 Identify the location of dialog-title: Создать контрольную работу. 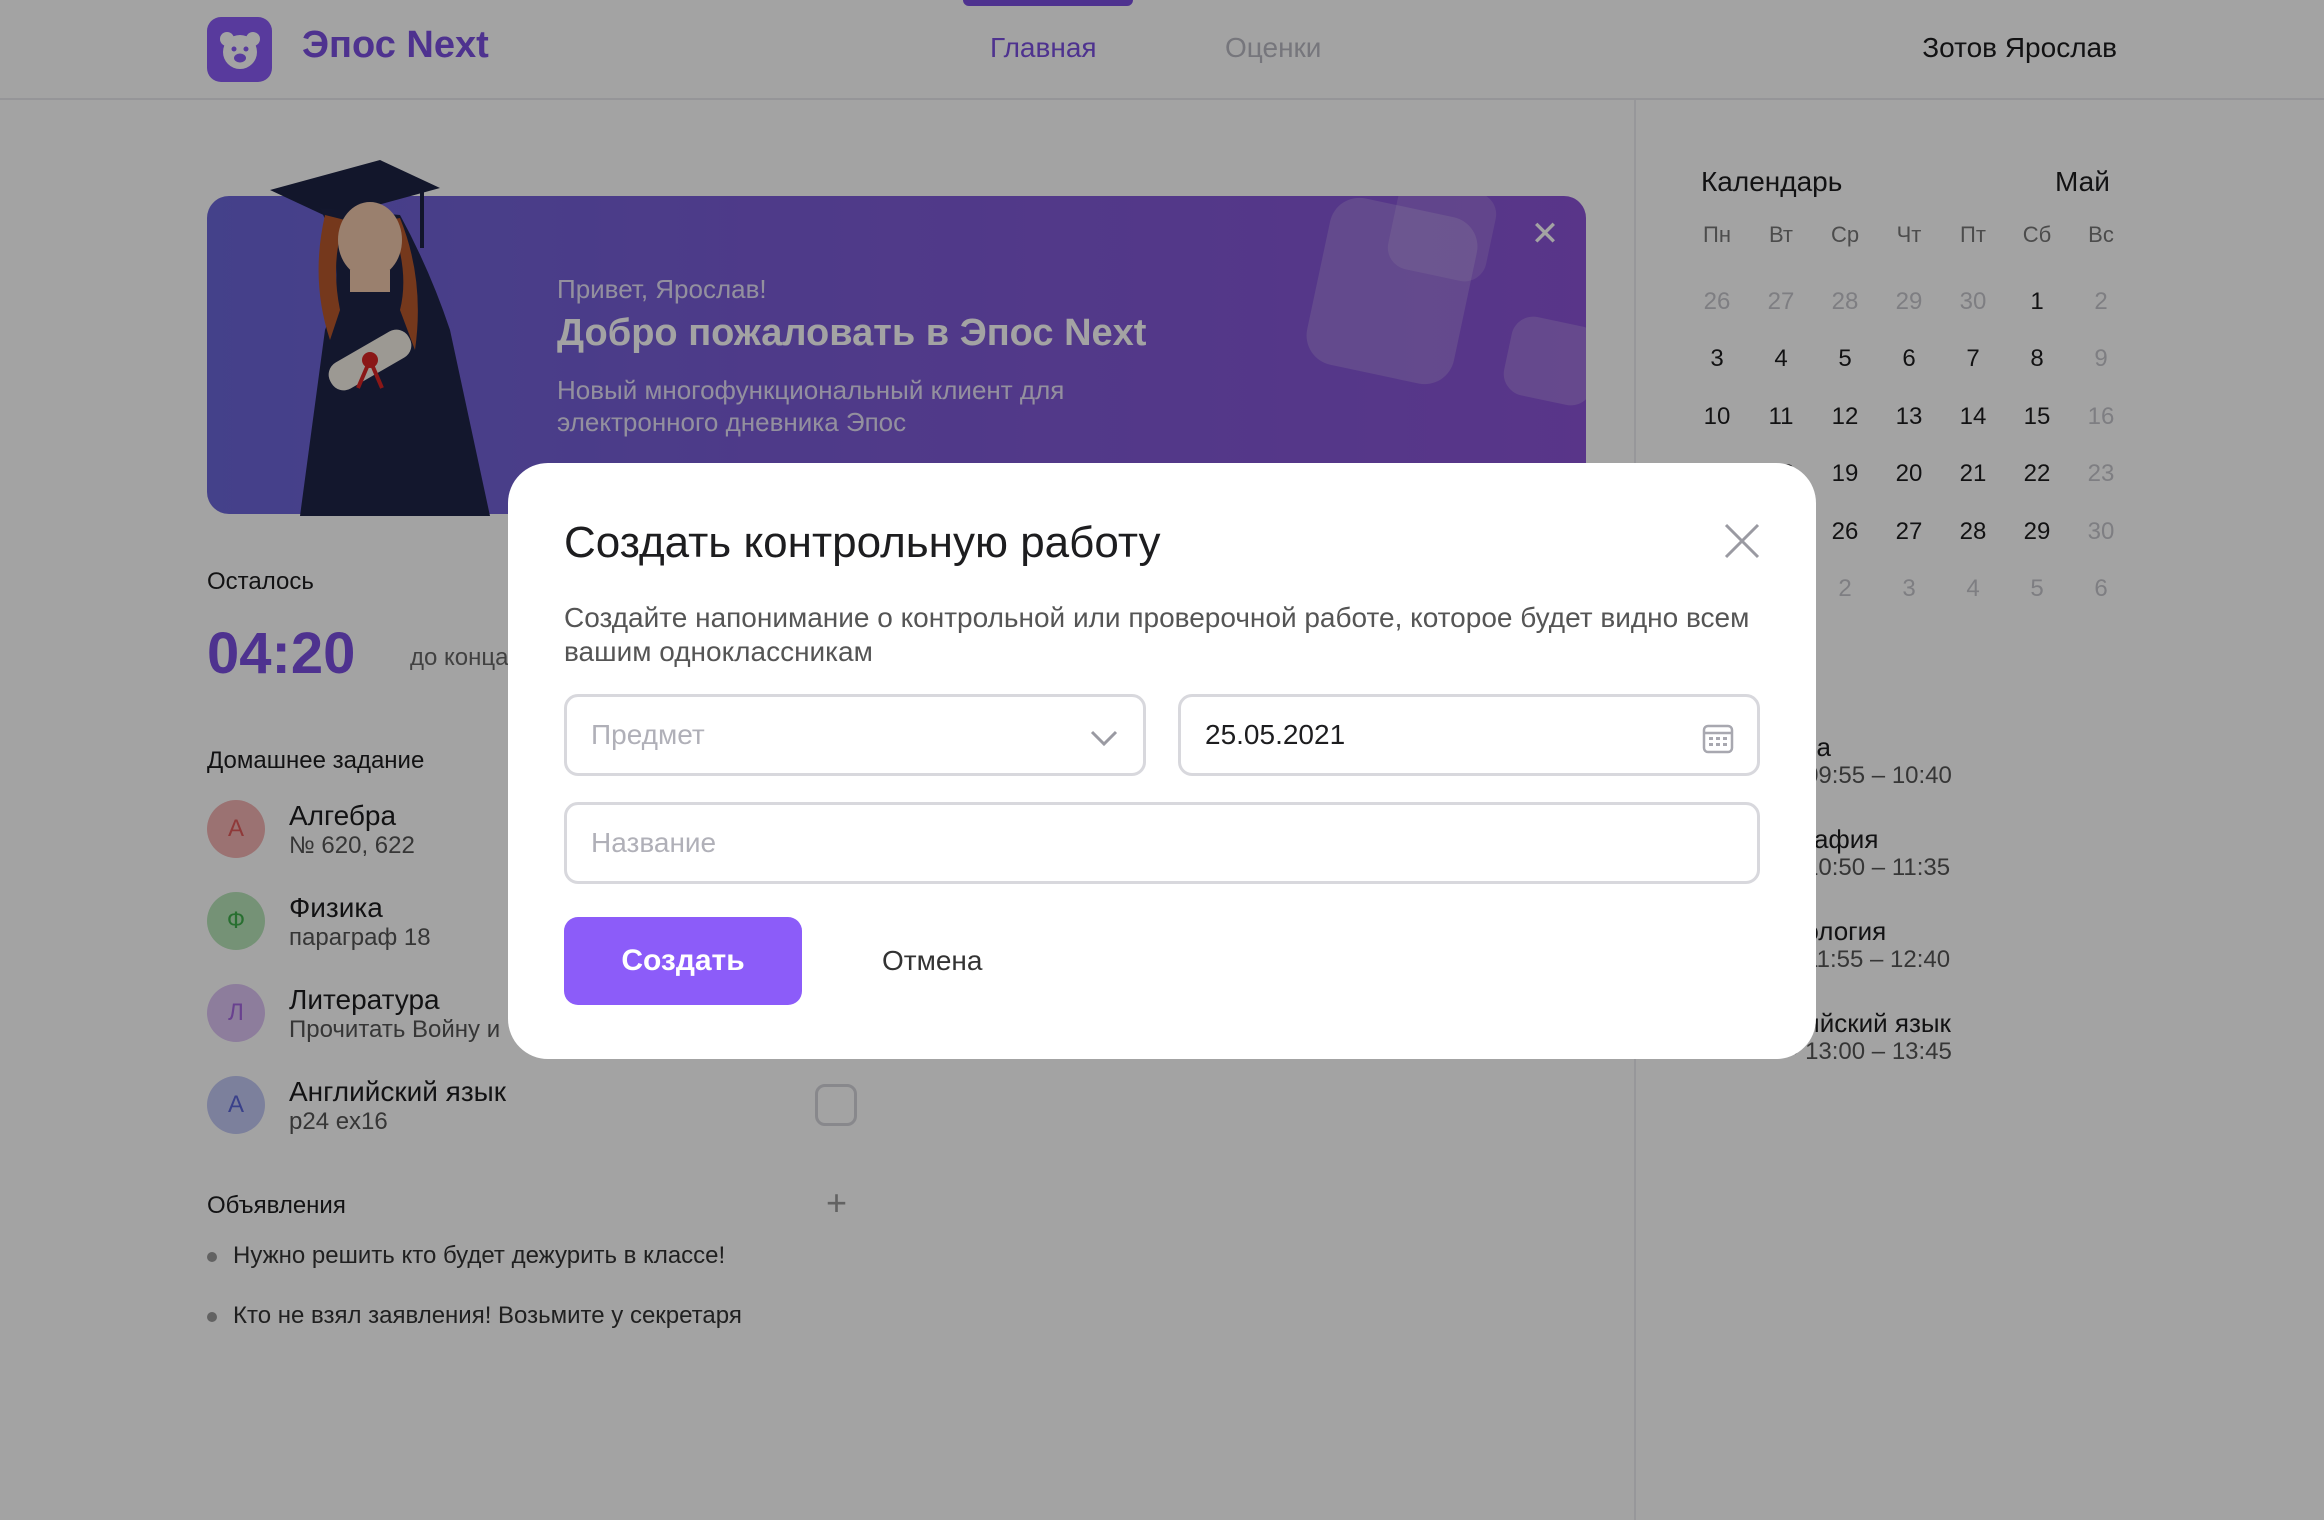
(862, 542).